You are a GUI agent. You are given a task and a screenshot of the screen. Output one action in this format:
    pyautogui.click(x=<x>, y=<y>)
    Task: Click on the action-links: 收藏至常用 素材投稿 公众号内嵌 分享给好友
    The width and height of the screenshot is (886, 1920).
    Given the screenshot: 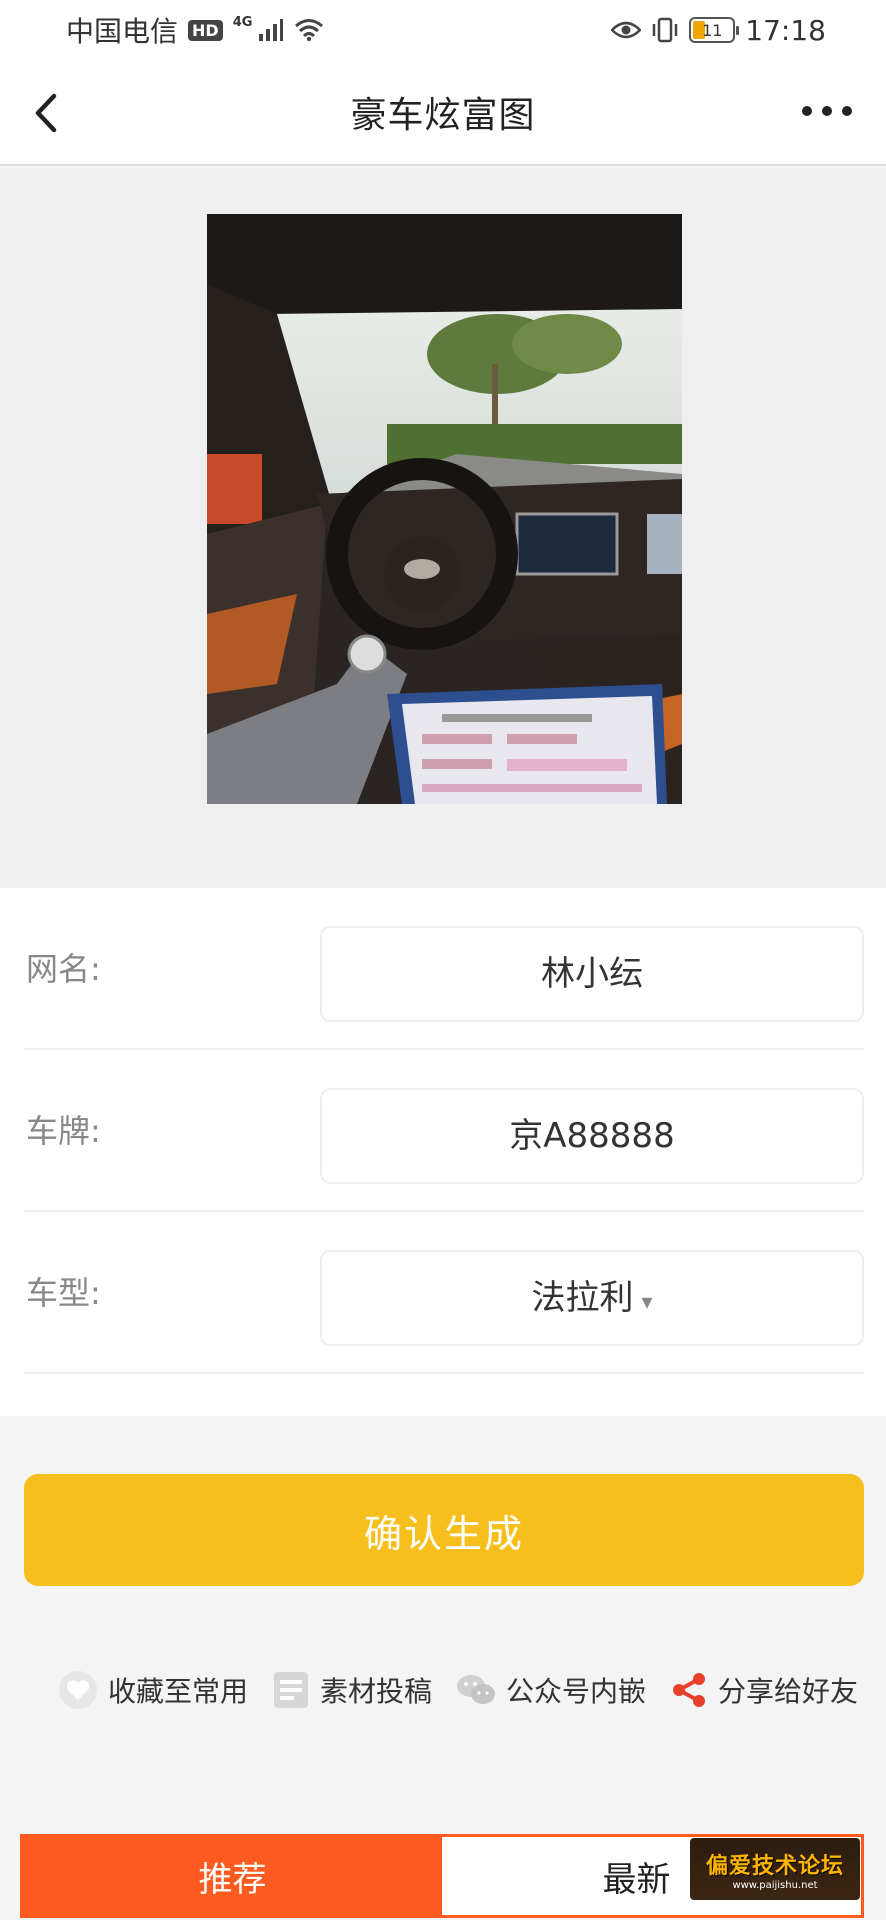 What is the action you would take?
    pyautogui.click(x=458, y=1690)
    